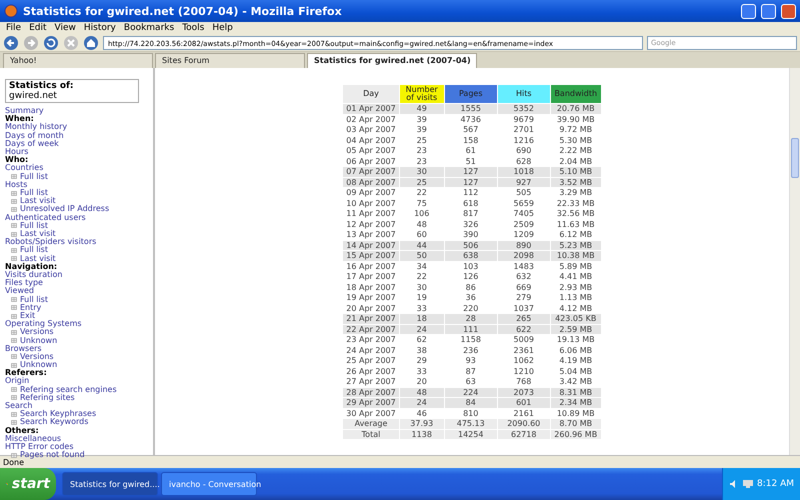 The width and height of the screenshot is (800, 500). What do you see at coordinates (19, 291) in the screenshot?
I see `nav-link: Viewed` at bounding box center [19, 291].